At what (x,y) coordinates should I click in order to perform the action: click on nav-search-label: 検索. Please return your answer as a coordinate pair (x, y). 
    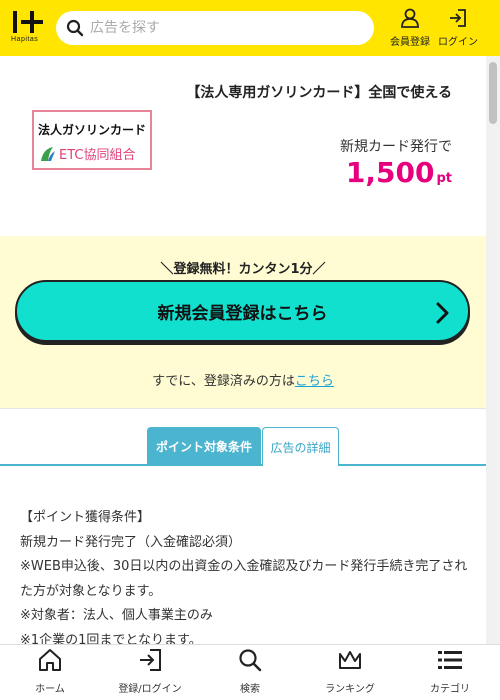
    Looking at the image, I should click on (250, 689).